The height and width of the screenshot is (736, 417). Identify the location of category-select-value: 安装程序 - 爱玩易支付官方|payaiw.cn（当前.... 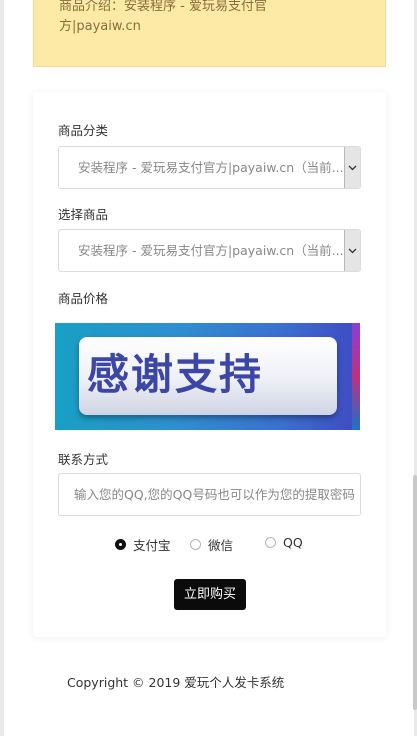
(211, 167).